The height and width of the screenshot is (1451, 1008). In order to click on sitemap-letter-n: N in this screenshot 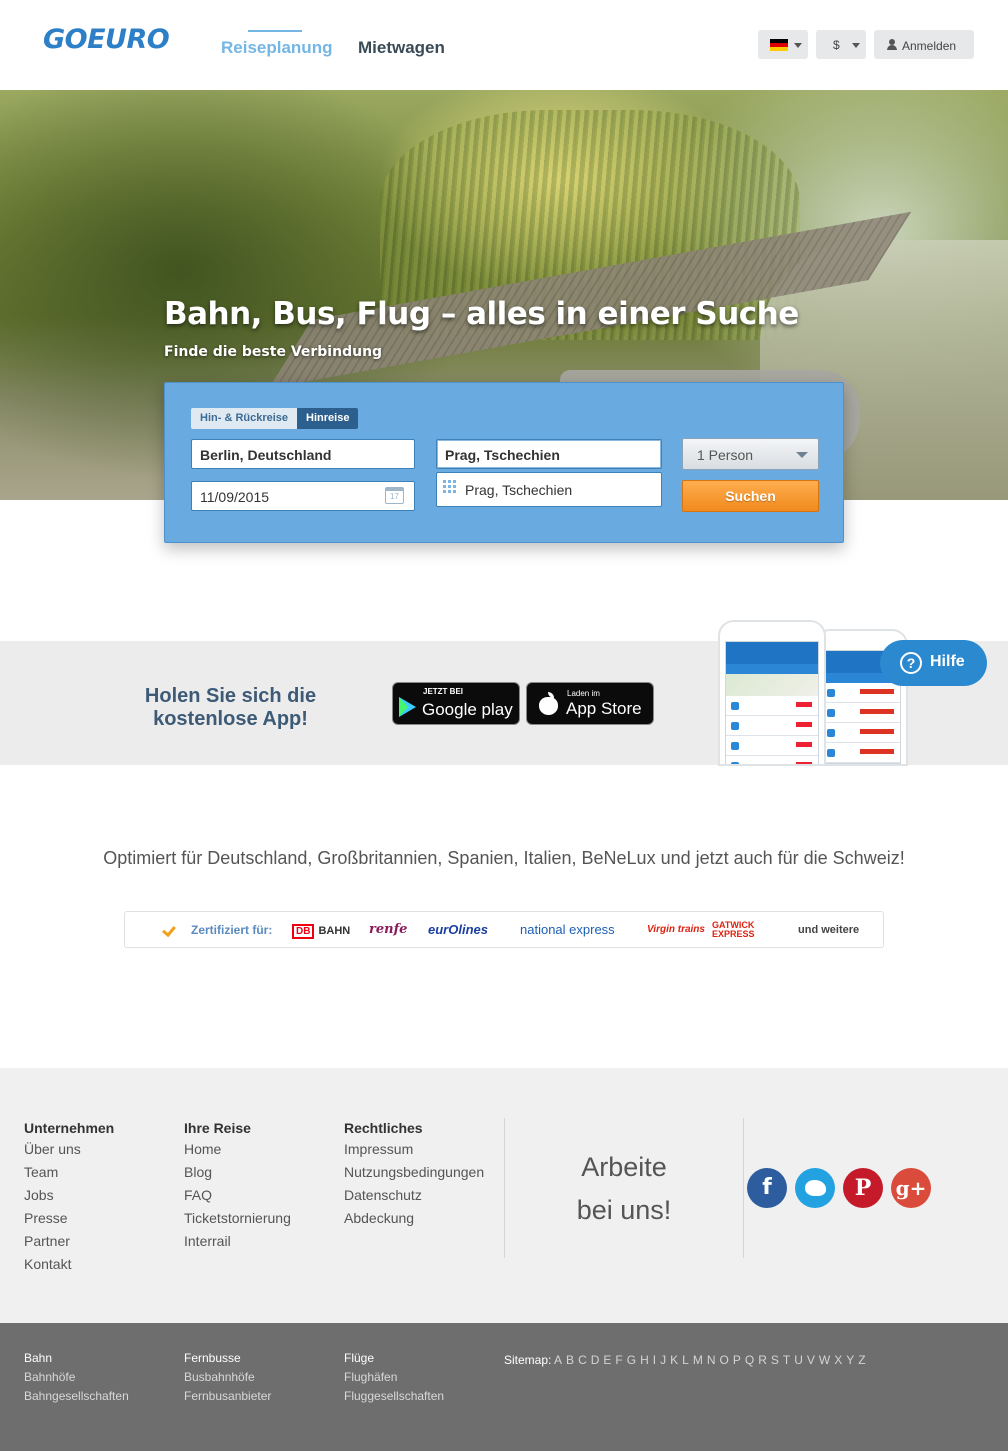, I will do `click(711, 1360)`.